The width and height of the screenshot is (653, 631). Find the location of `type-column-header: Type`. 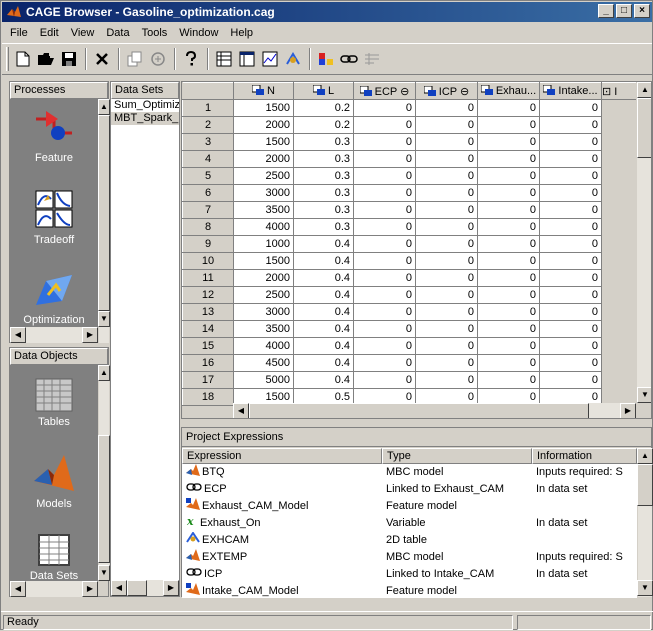

type-column-header: Type is located at coordinates (457, 456).